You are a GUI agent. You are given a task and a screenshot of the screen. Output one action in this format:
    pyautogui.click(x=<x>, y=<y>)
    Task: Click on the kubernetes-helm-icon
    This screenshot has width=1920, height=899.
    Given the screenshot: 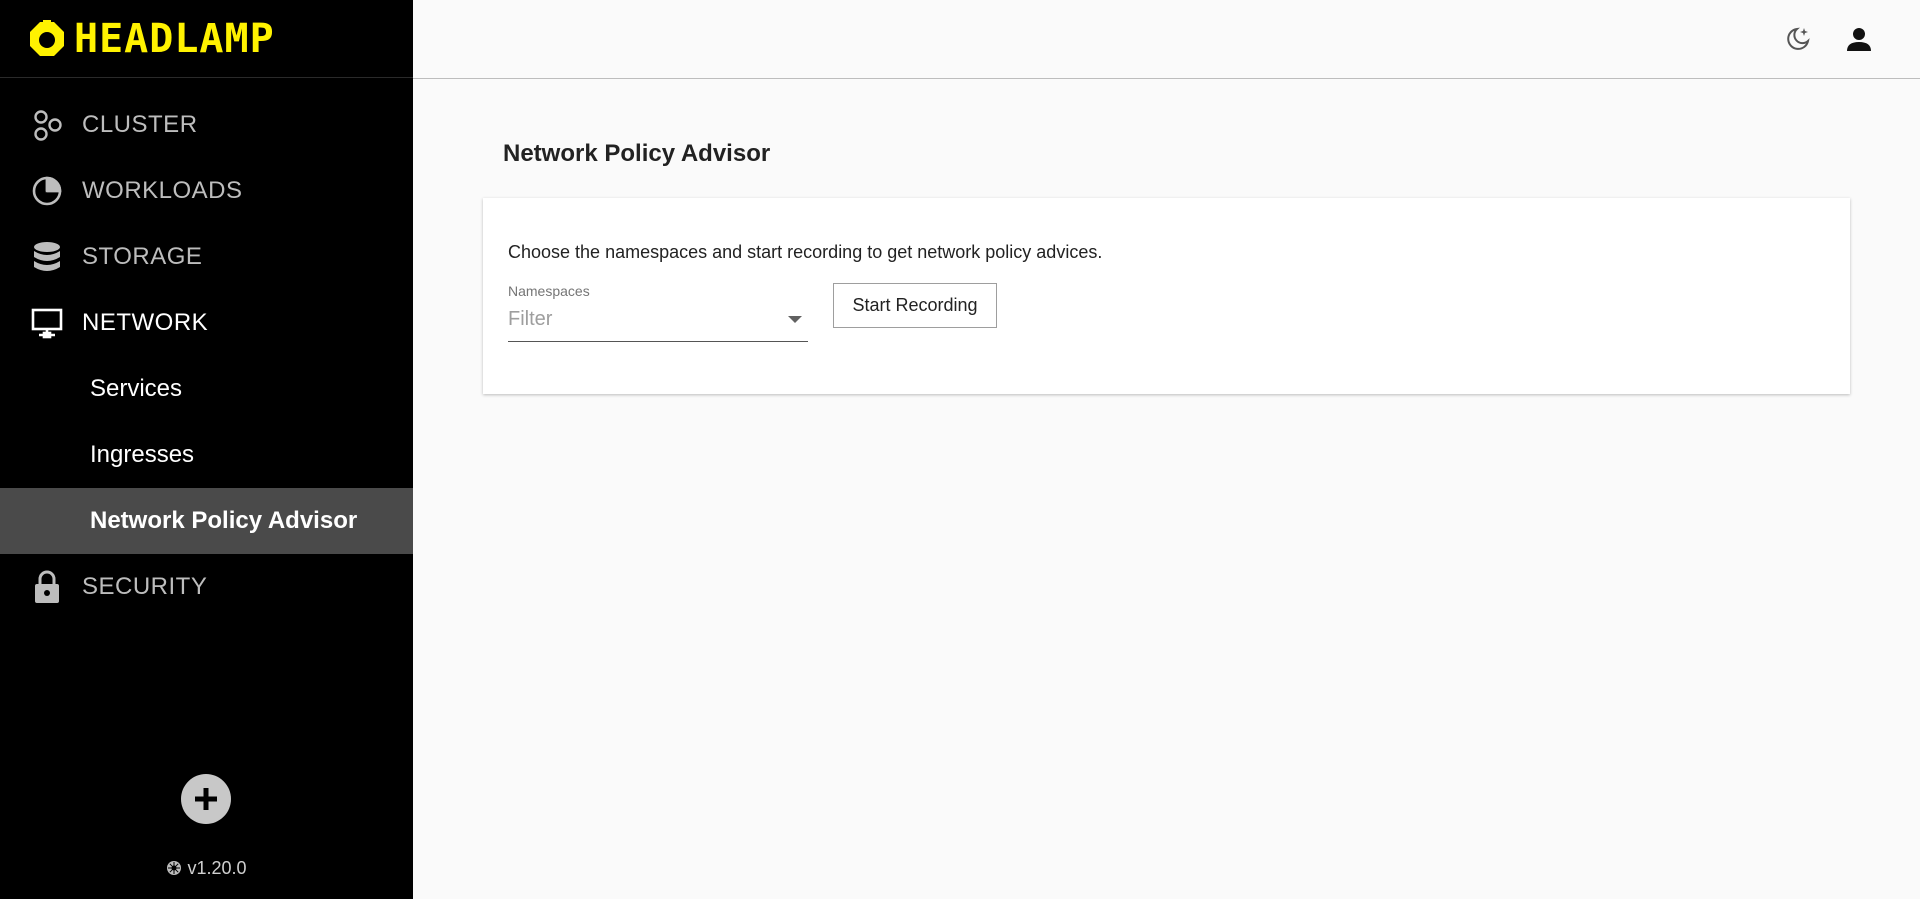 What is the action you would take?
    pyautogui.click(x=174, y=868)
    